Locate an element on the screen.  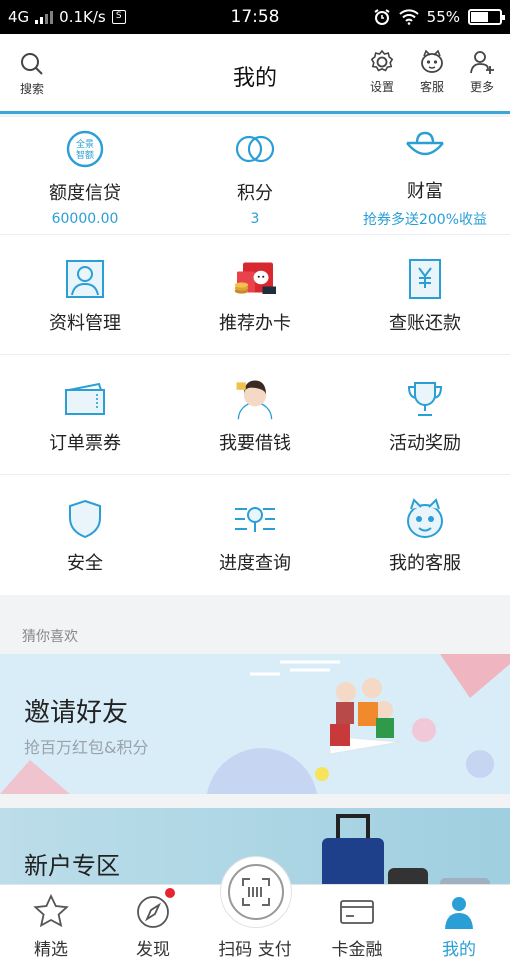
headset-mascot-icon is located at coordinates (432, 61).